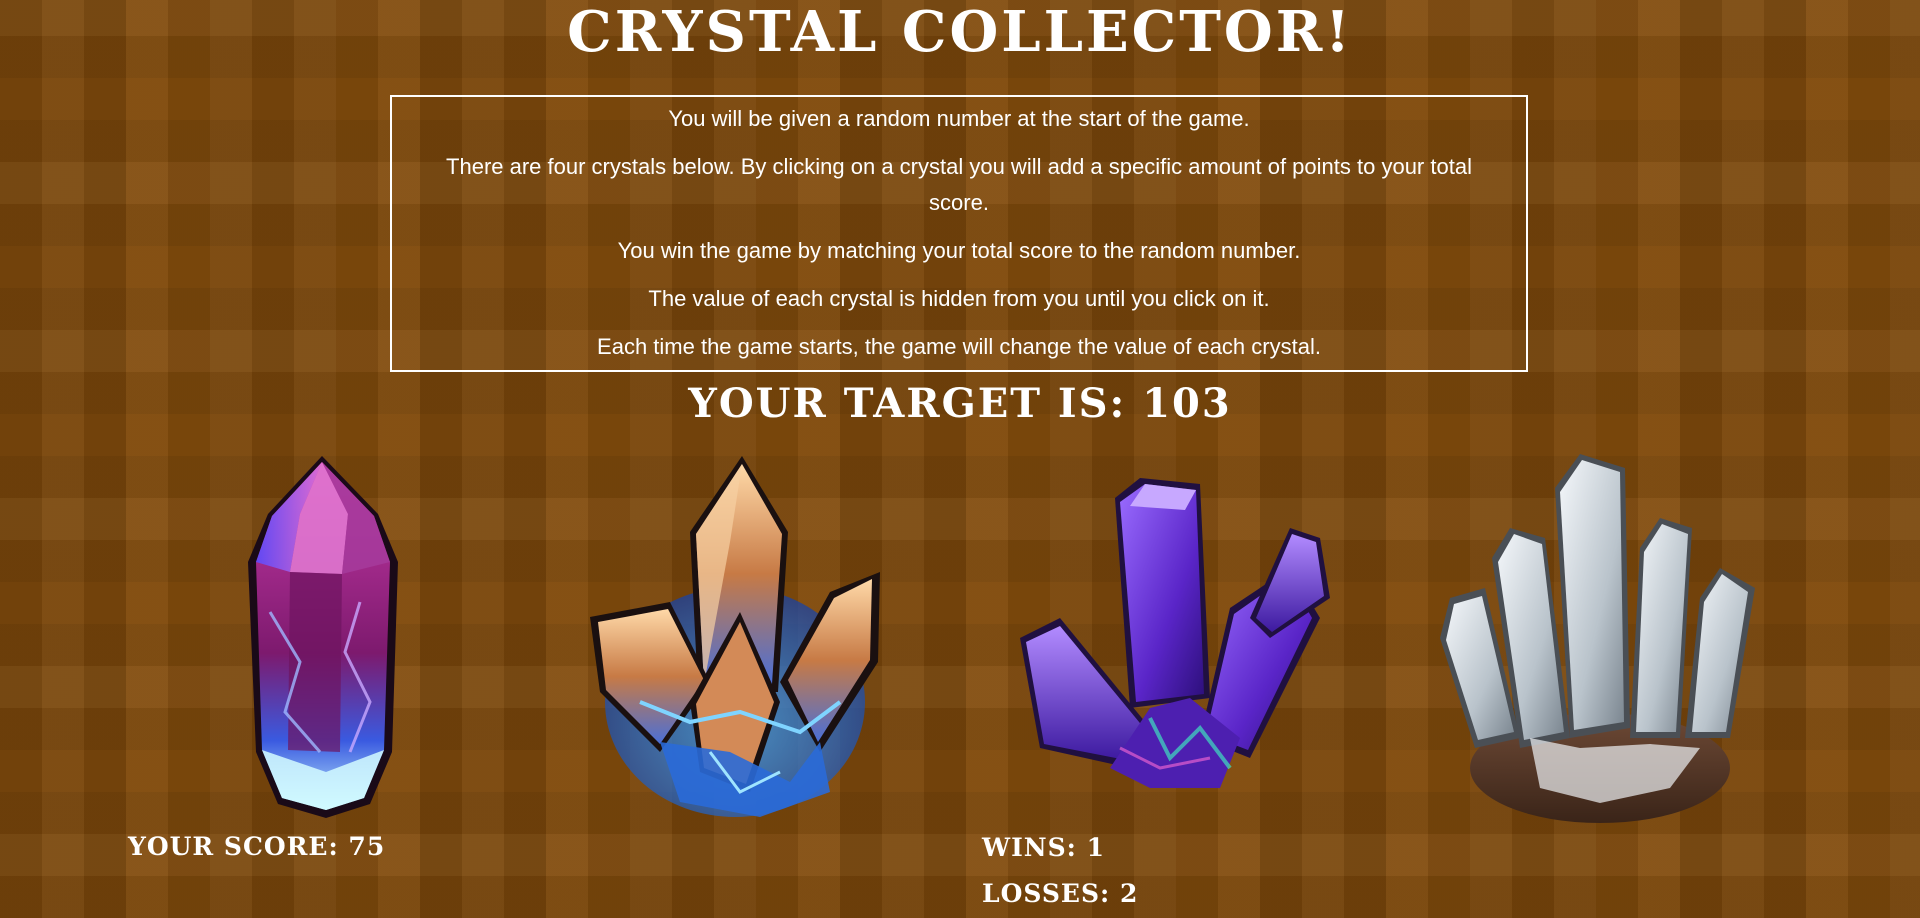 The height and width of the screenshot is (918, 1920). Describe the element at coordinates (1029, 847) in the screenshot. I see `wins-label: WINS:` at that location.